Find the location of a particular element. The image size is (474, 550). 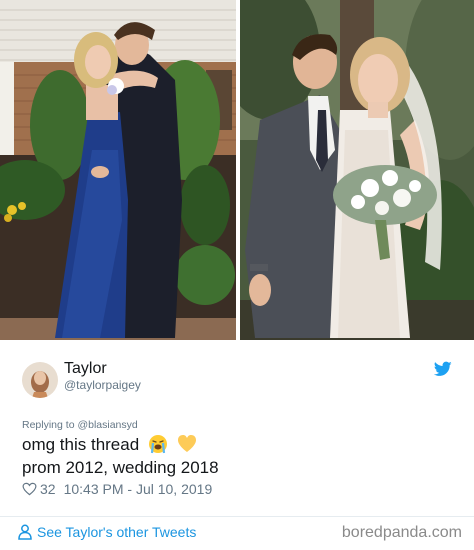

avatar is located at coordinates (40, 380).